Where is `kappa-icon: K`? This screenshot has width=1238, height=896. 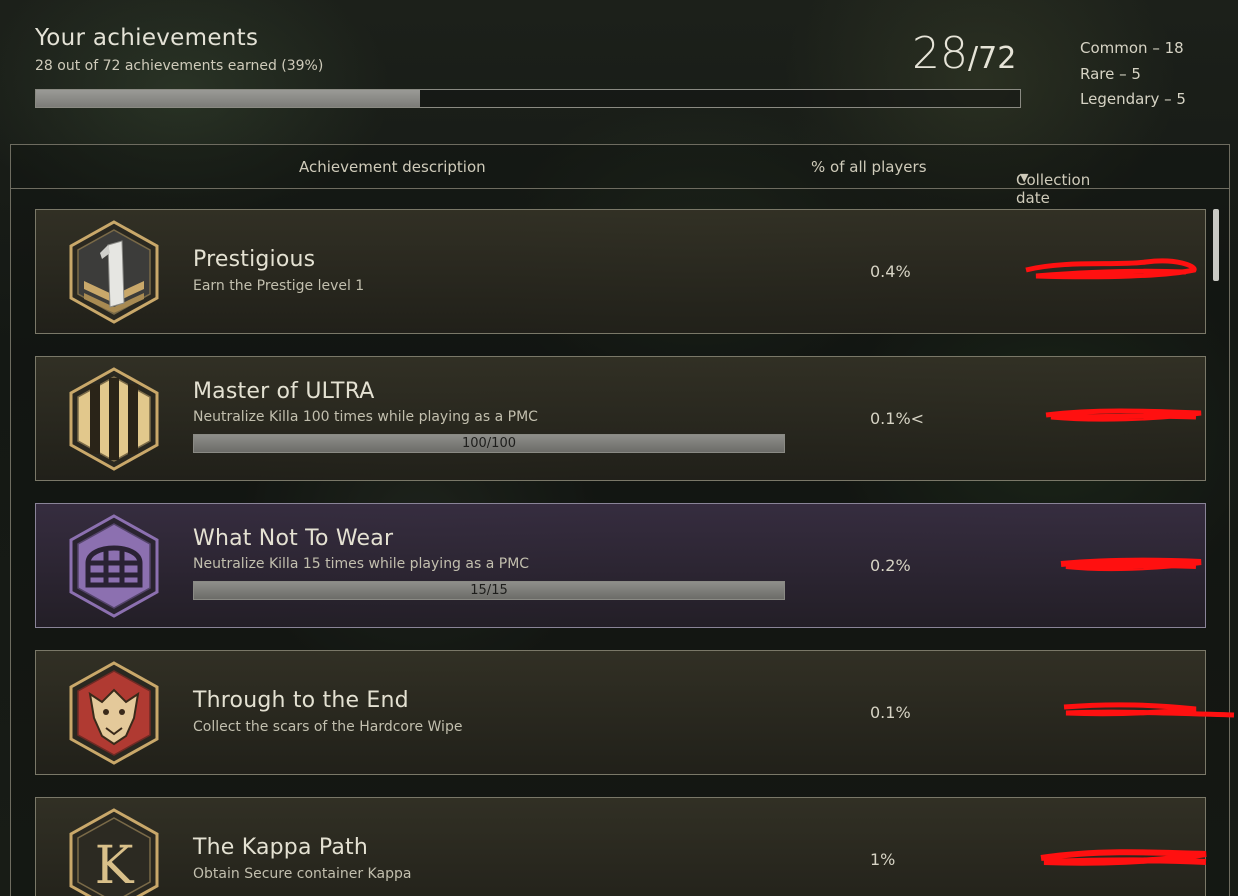 kappa-icon: K is located at coordinates (114, 852).